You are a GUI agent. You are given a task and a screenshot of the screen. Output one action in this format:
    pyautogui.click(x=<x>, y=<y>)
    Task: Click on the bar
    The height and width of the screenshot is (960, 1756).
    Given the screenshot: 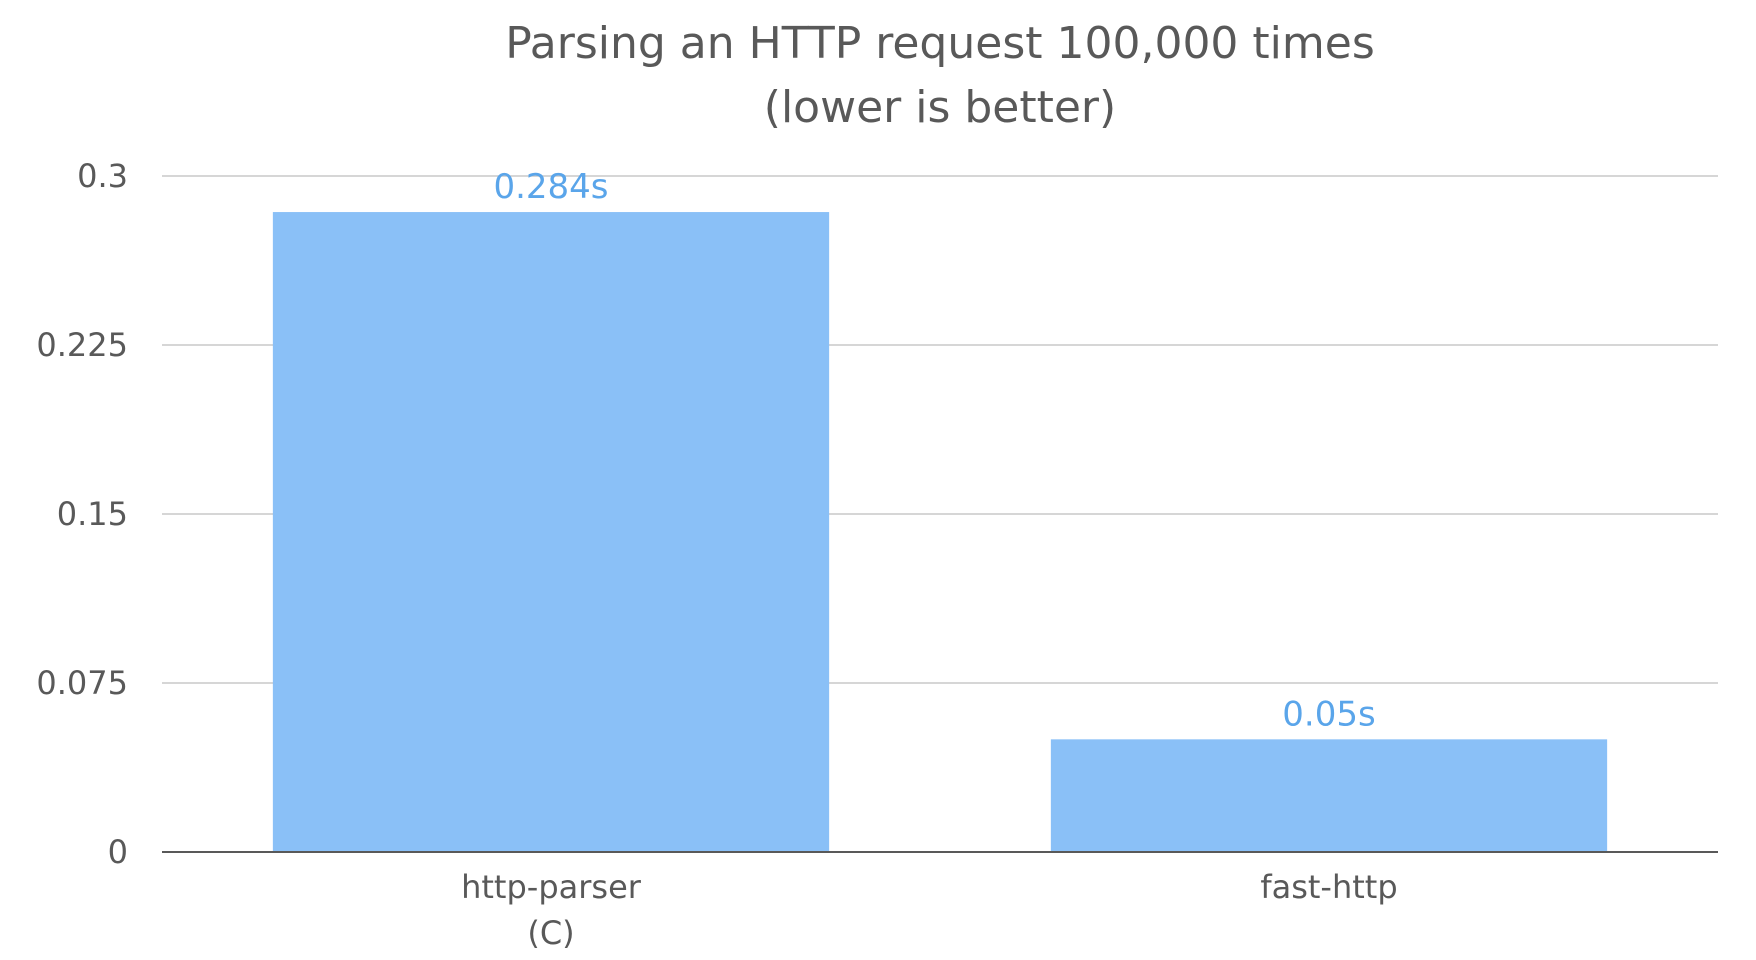 What is the action you would take?
    pyautogui.click(x=1329, y=795)
    